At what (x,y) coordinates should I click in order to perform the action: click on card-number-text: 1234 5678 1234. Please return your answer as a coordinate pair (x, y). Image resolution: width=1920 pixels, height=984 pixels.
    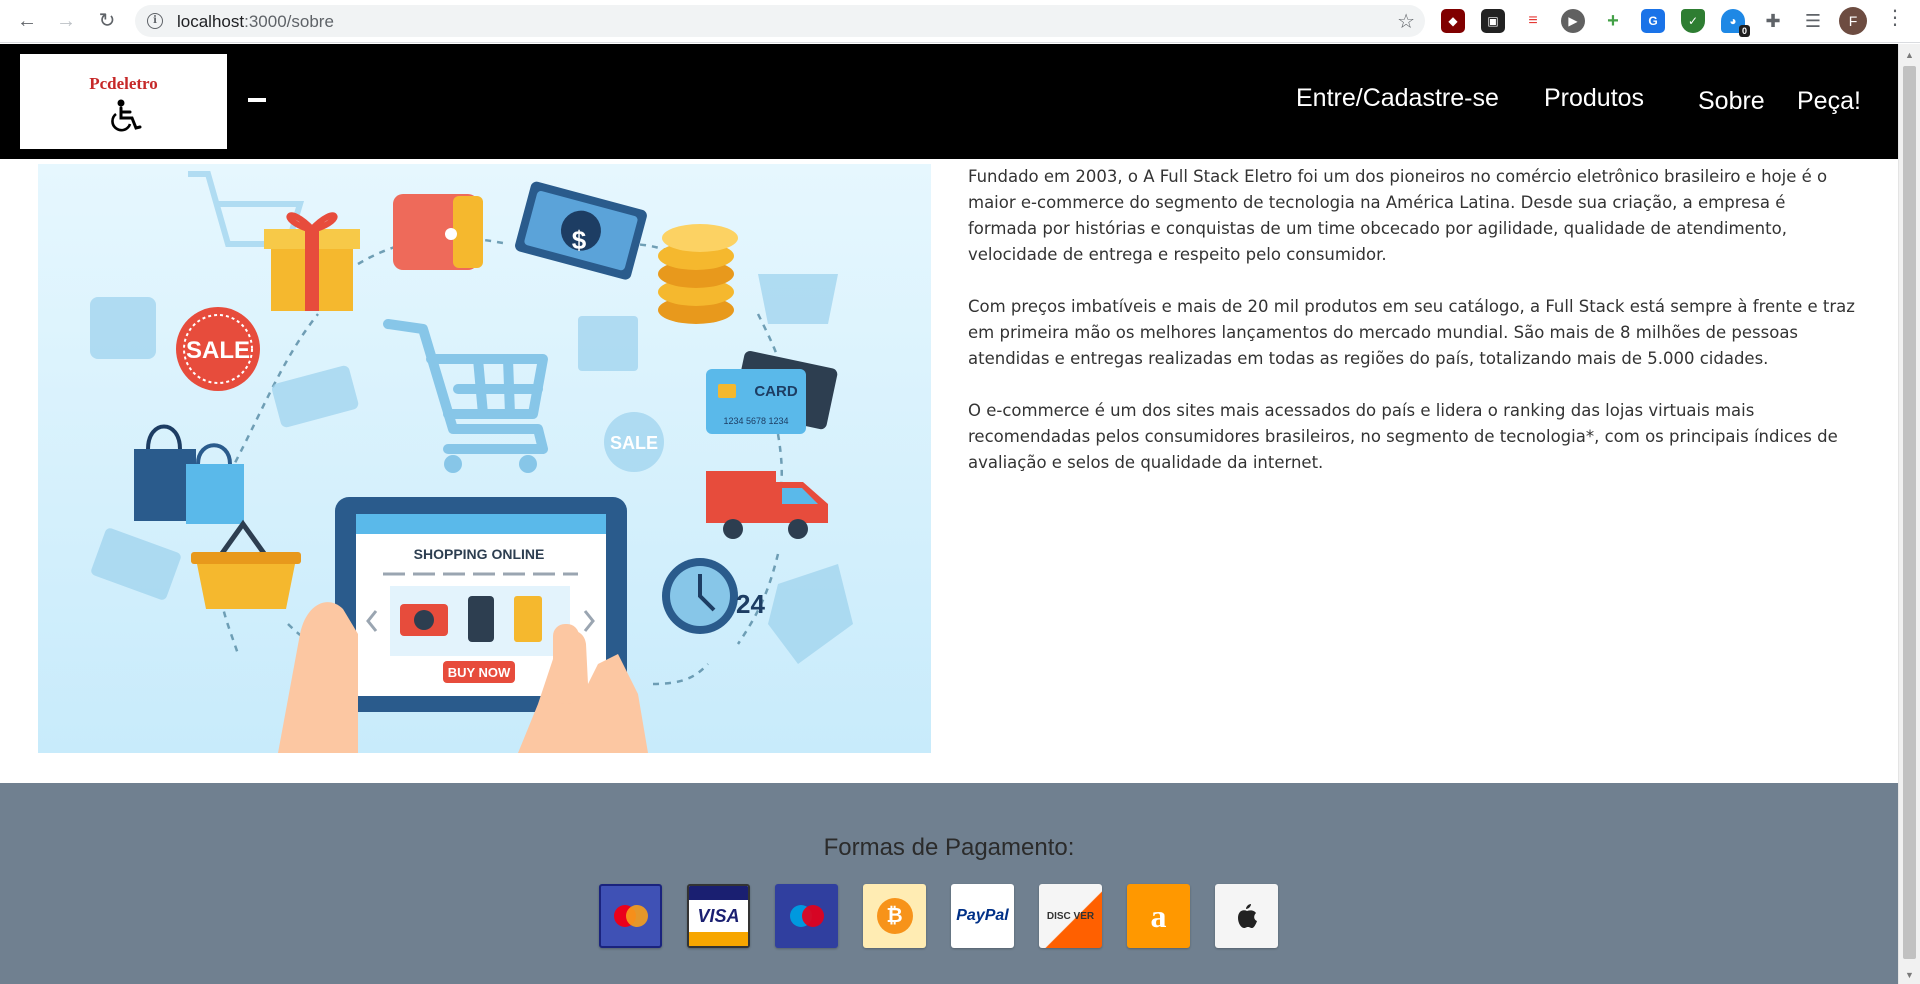
    Looking at the image, I should click on (755, 421).